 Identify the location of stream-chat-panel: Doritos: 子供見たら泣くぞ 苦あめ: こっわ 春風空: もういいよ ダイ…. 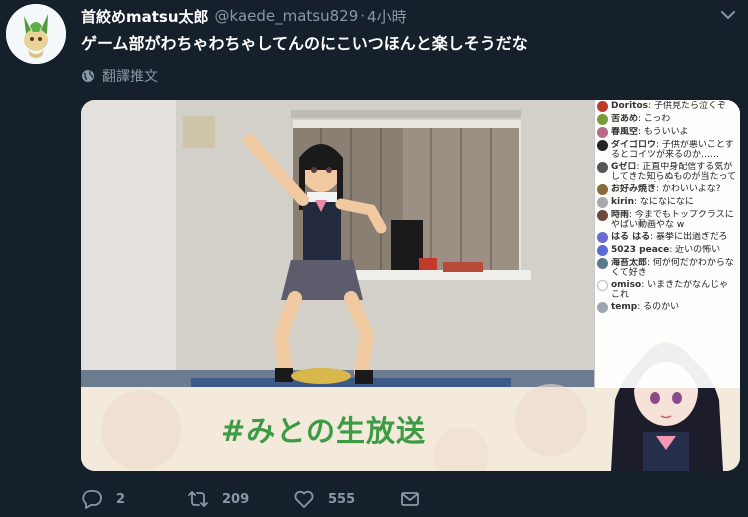
(667, 244).